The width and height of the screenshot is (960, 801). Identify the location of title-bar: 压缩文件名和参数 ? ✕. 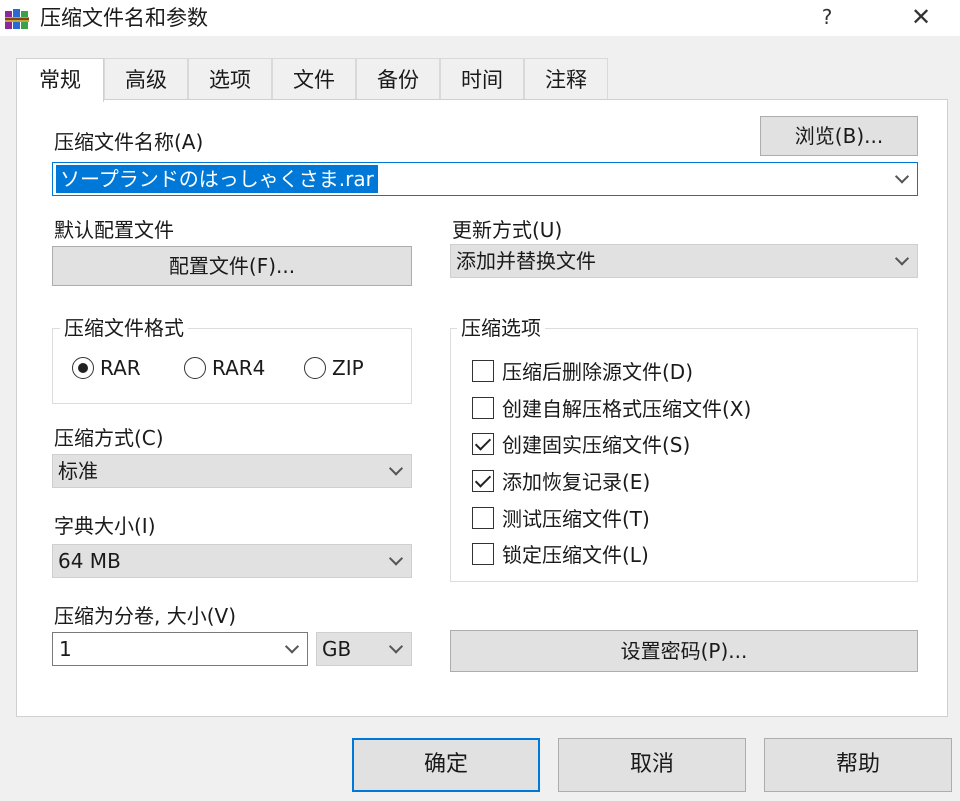
(480, 18).